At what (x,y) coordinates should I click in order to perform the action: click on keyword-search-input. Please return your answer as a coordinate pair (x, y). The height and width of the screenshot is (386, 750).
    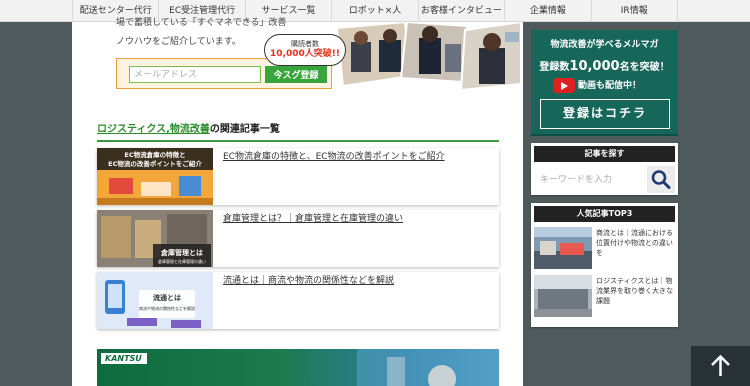
    Looking at the image, I should click on (590, 179).